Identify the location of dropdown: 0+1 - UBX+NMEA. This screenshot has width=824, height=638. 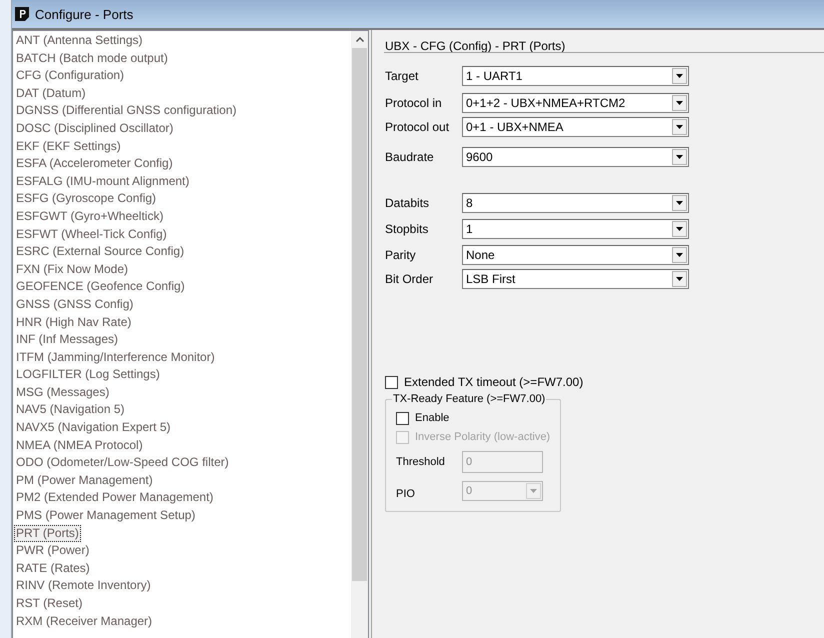
(575, 127).